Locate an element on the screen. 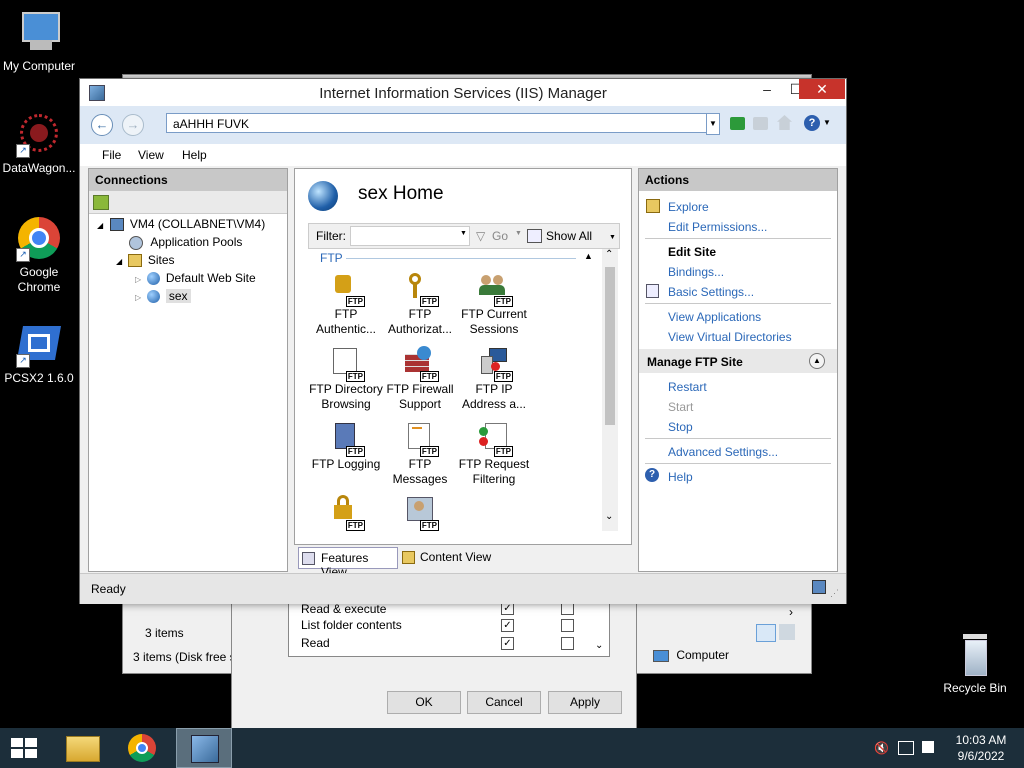  apply-button: Apply is located at coordinates (585, 702).